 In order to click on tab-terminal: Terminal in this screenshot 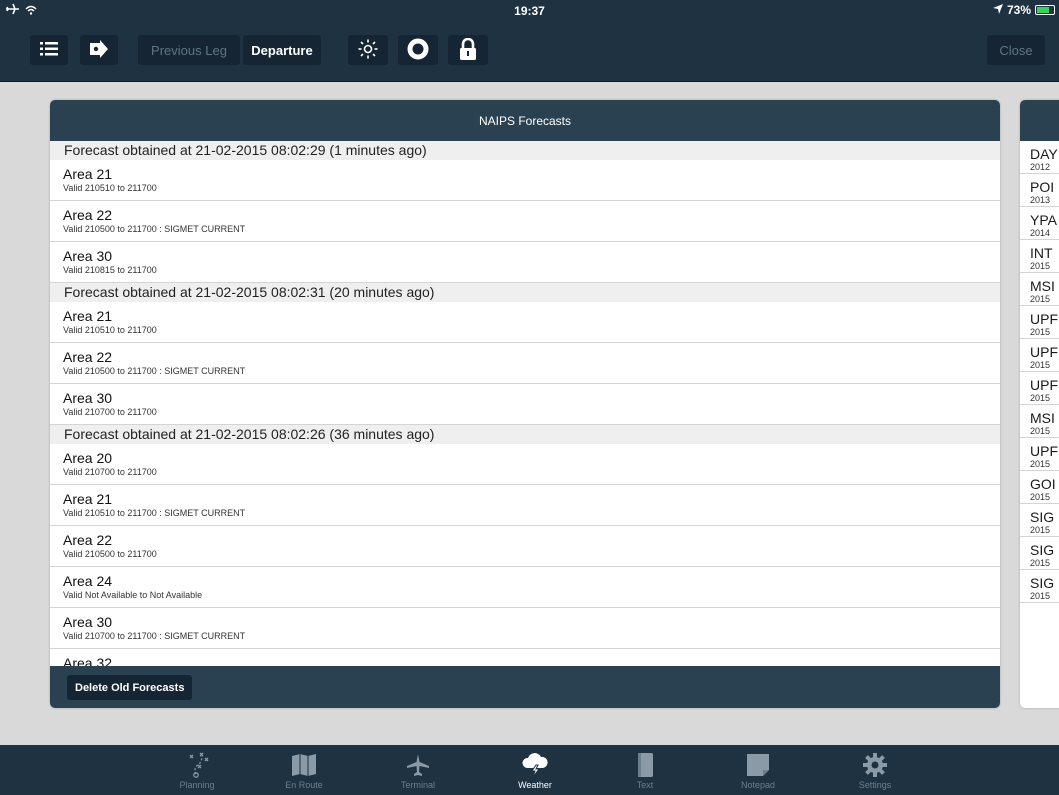, I will do `click(418, 770)`.